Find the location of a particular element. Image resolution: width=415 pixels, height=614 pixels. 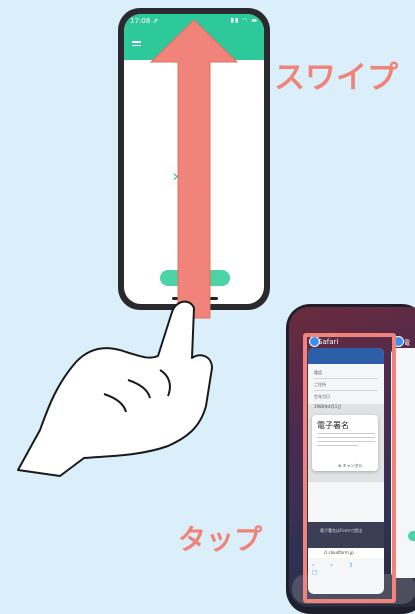

swipe-arrow is located at coordinates (194, 169).